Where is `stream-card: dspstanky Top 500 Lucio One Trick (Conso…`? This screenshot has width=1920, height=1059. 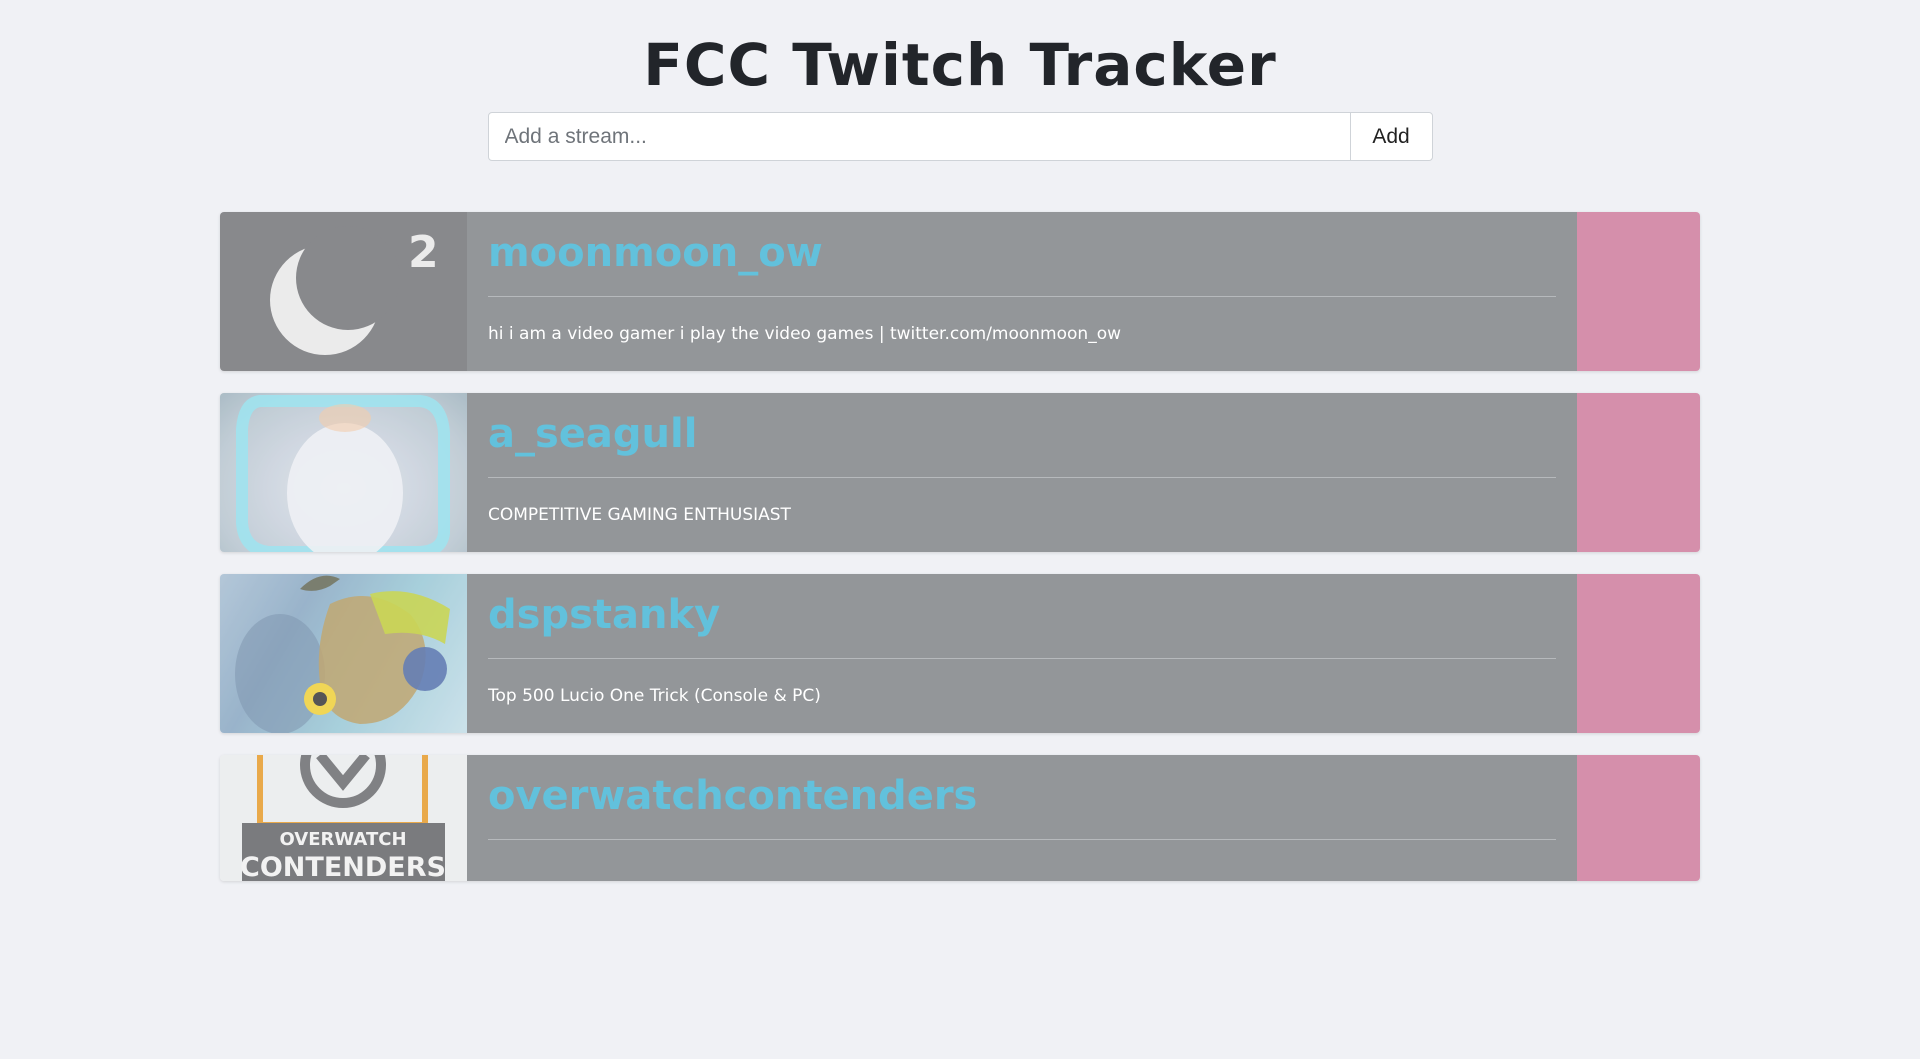 stream-card: dspstanky Top 500 Lucio One Trick (Conso… is located at coordinates (960, 653).